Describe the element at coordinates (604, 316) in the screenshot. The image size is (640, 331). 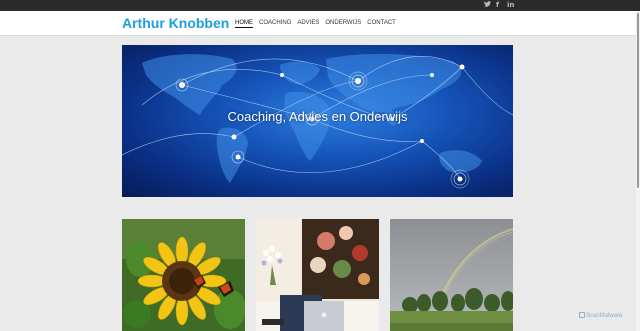
I see `scanmalware-label: ScanMalware` at that location.